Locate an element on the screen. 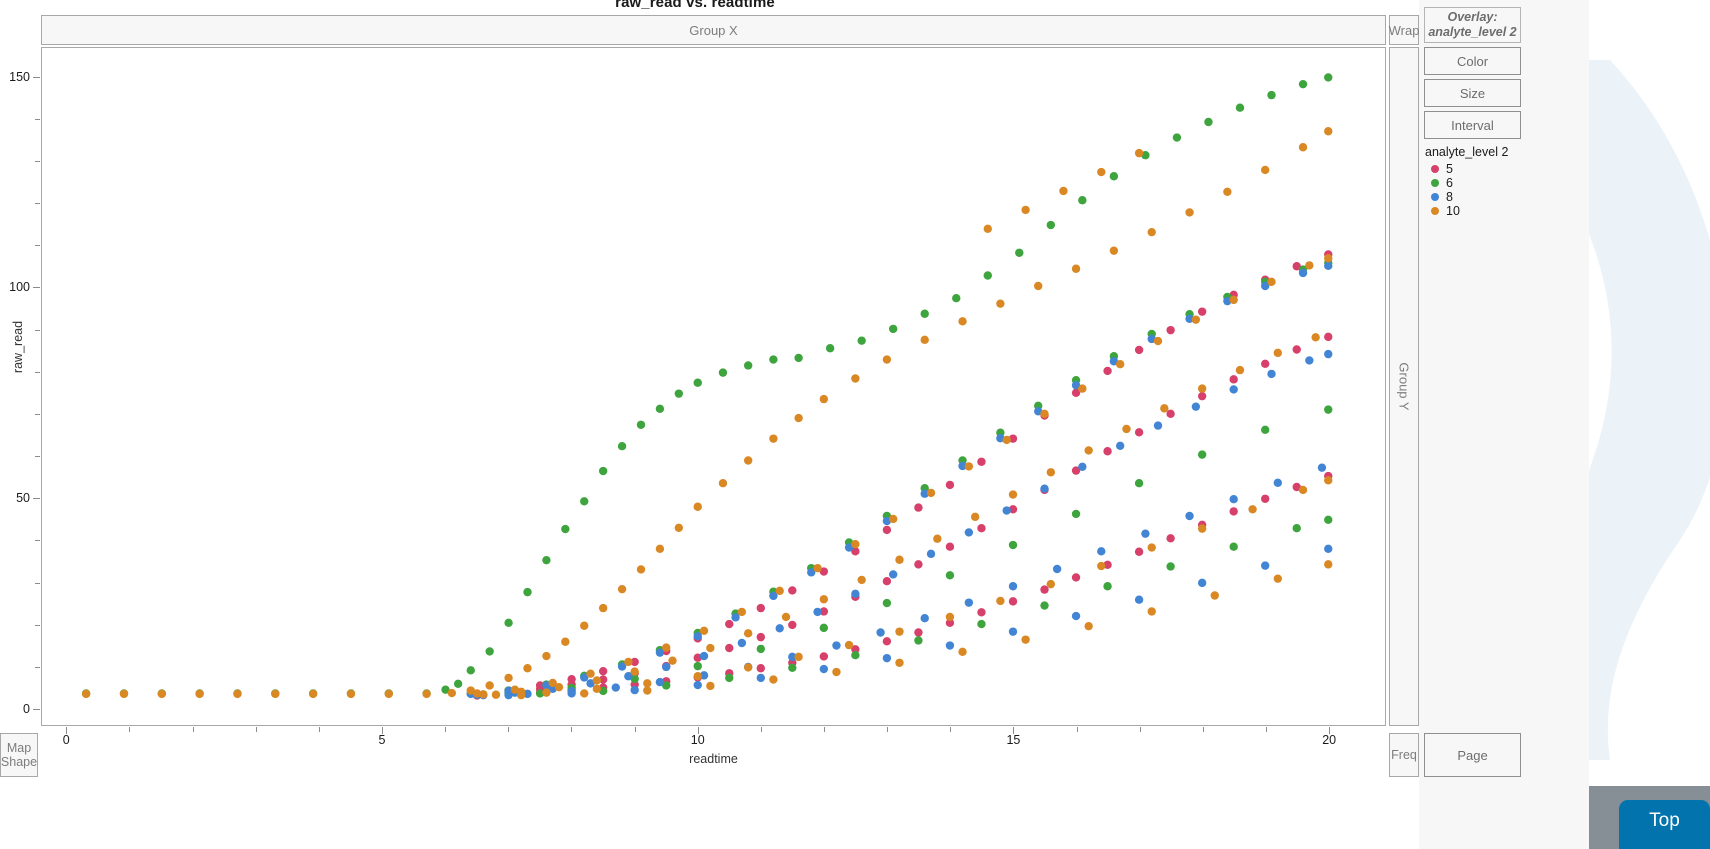 The image size is (1710, 849). freq-dropzone: Freq is located at coordinates (1404, 755).